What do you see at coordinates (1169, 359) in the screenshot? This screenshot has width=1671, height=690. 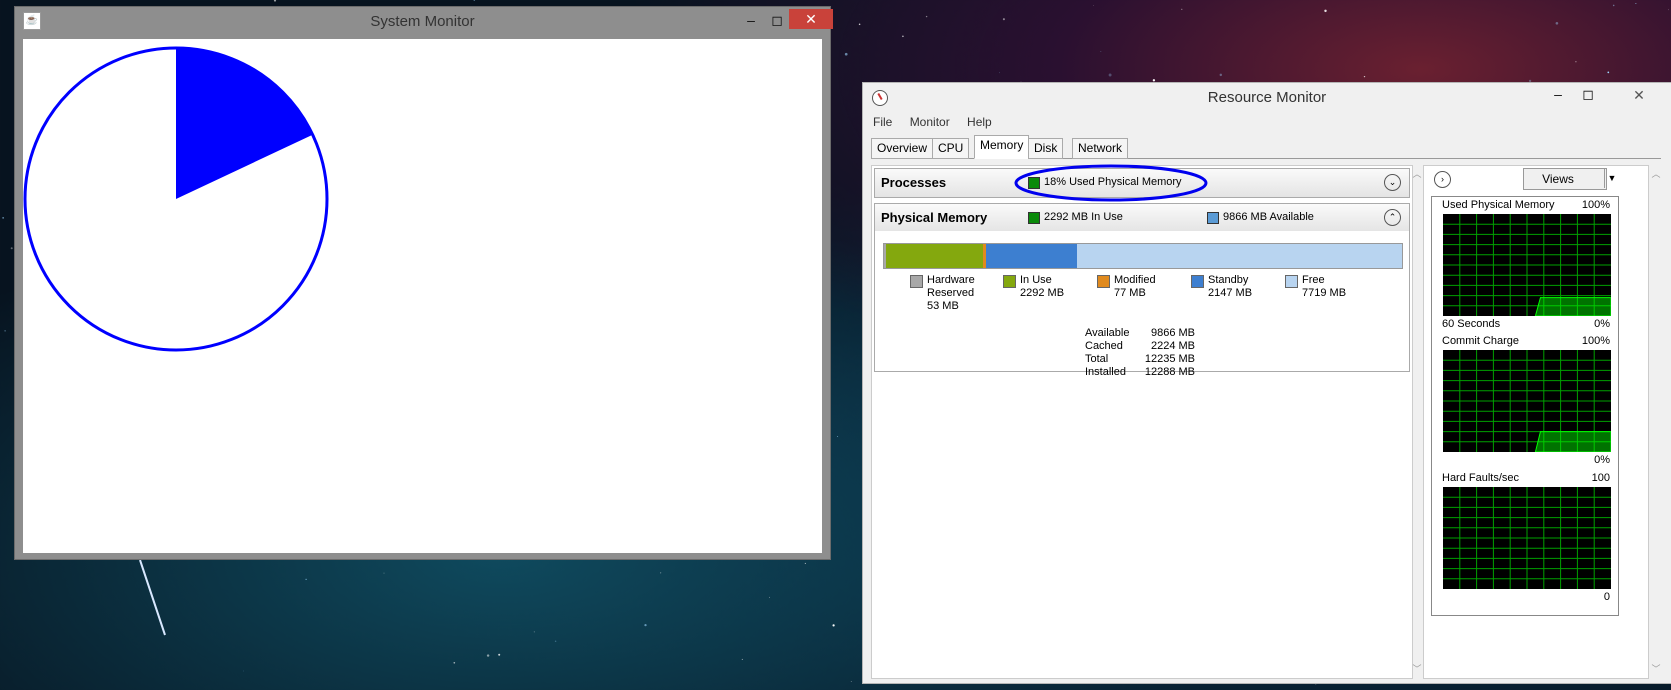 I see `stat-value: 12235 MB` at bounding box center [1169, 359].